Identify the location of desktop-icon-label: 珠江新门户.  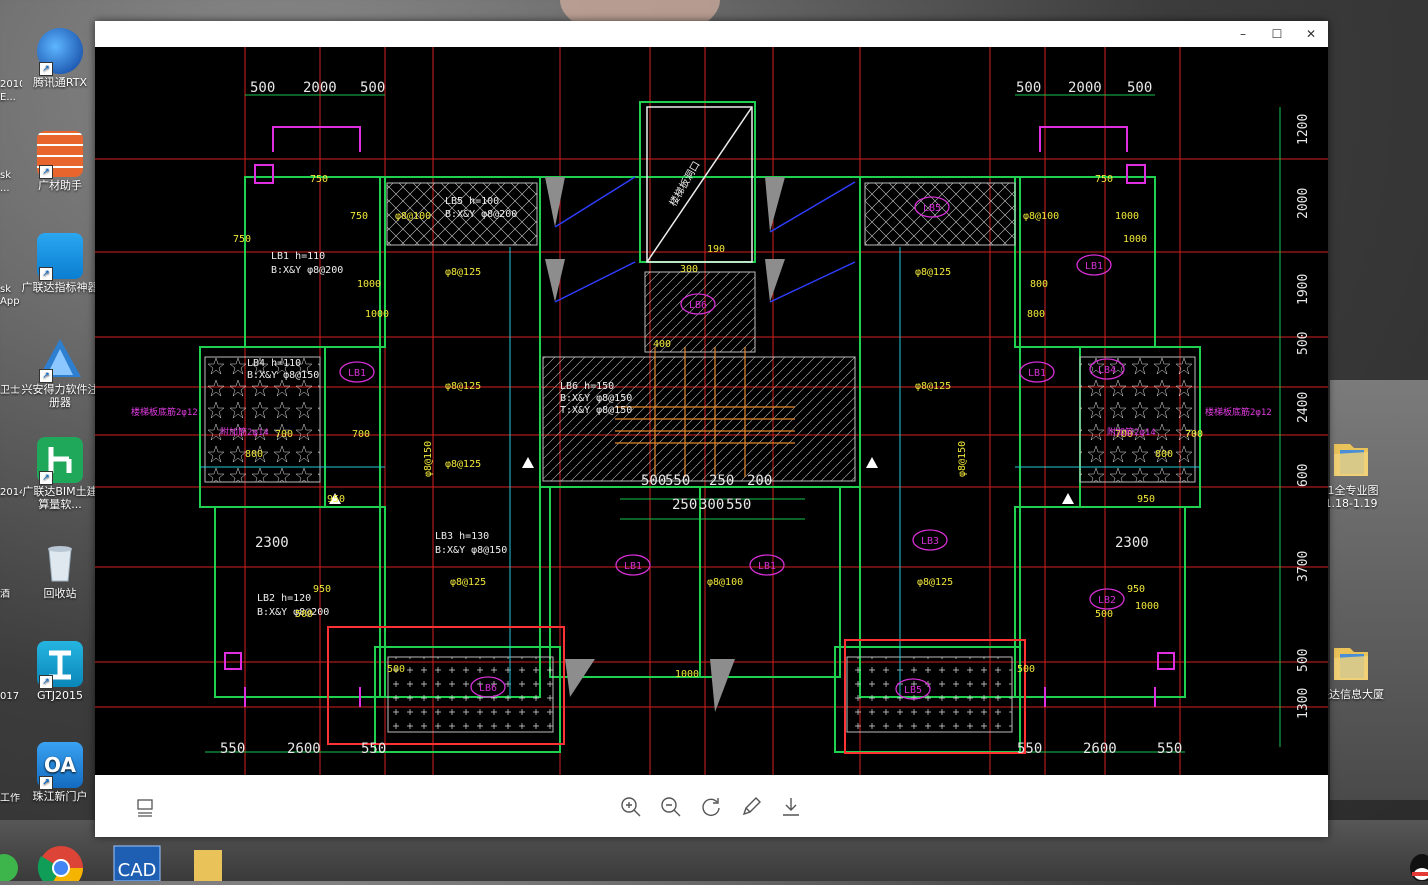
(60, 796).